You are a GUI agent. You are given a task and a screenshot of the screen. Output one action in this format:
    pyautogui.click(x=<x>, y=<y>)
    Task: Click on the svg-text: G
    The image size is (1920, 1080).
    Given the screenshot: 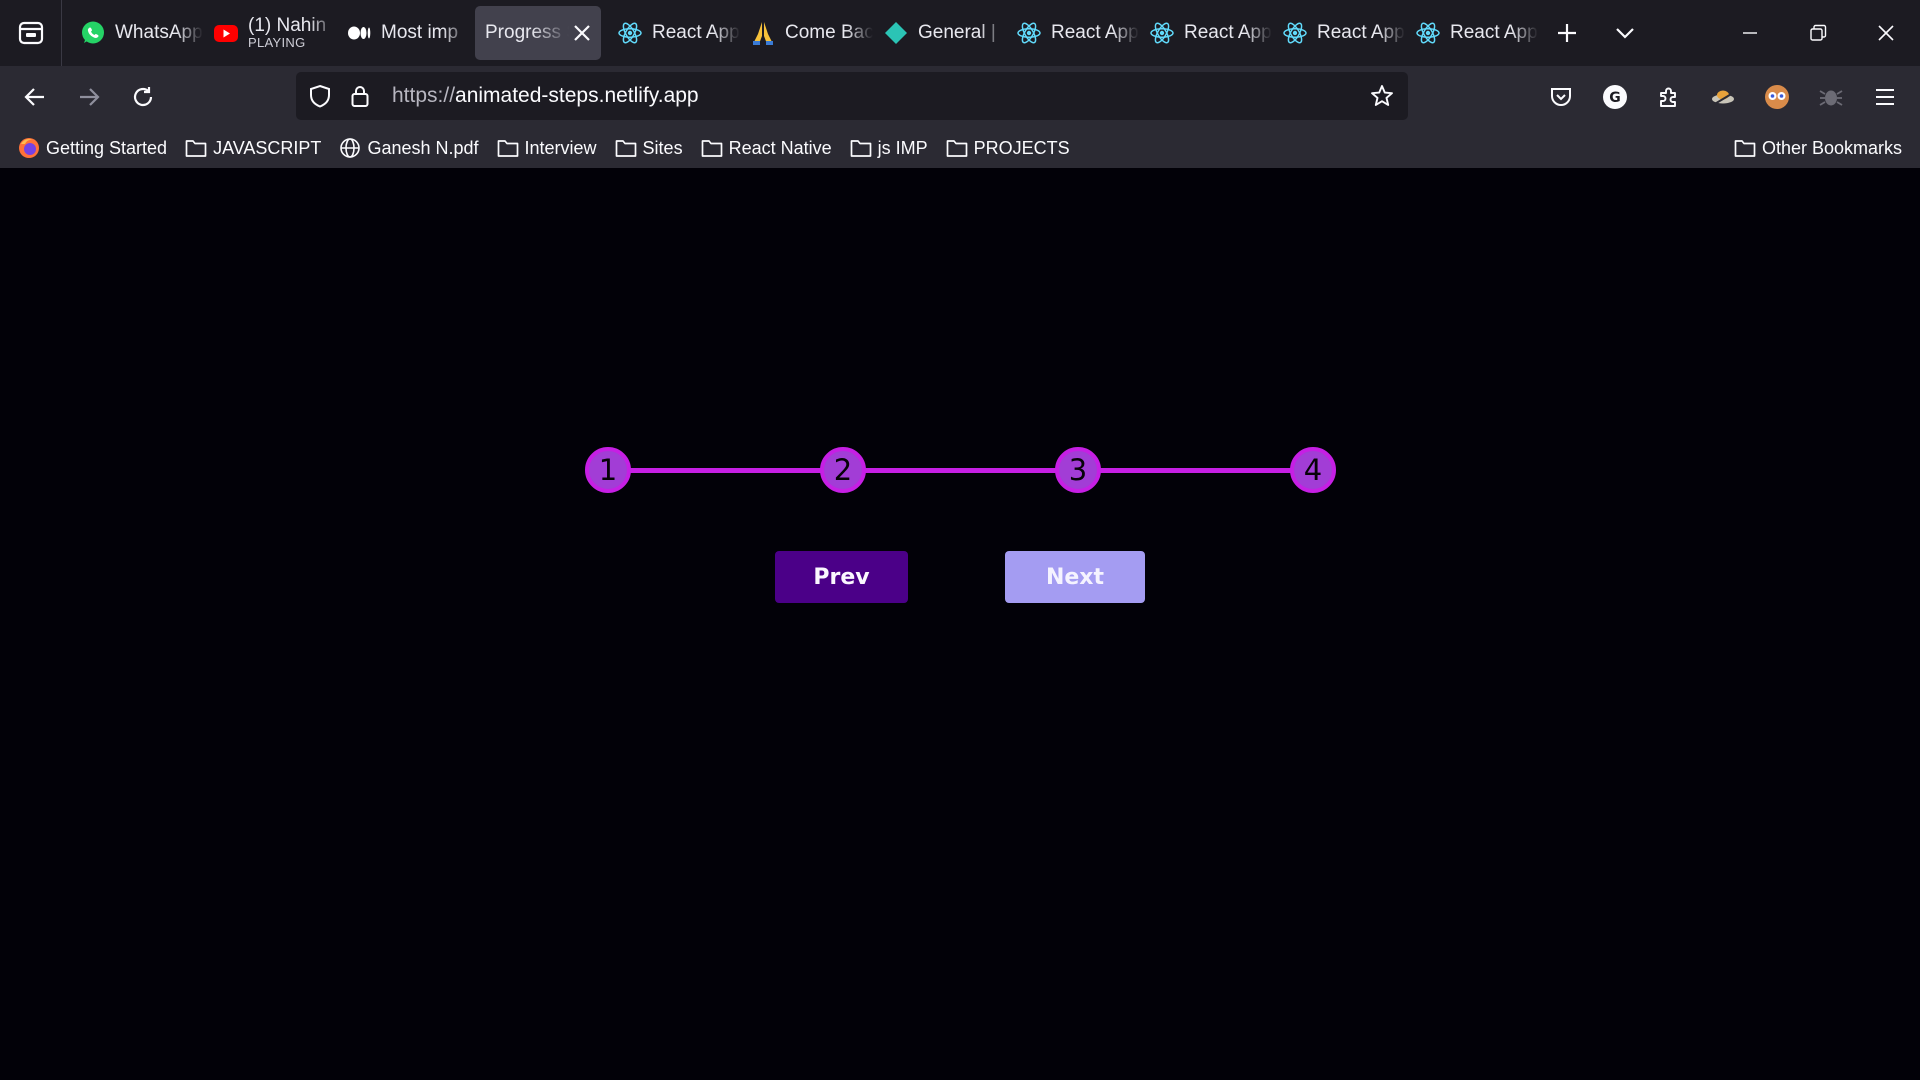 What is the action you would take?
    pyautogui.click(x=1615, y=98)
    